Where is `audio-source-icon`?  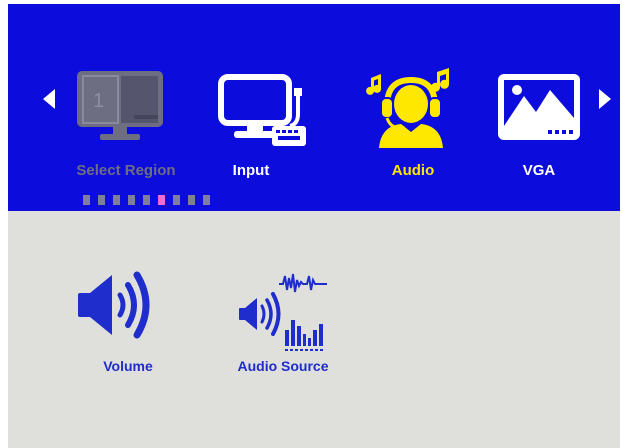 audio-source-icon is located at coordinates (283, 314).